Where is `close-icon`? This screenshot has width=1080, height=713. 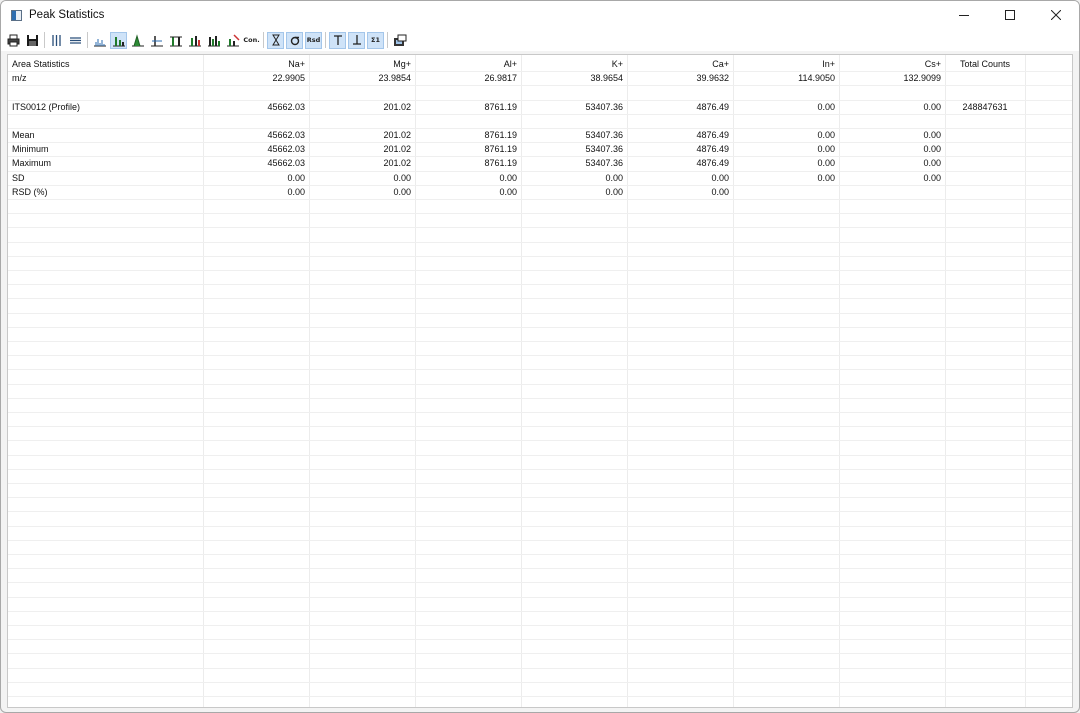 close-icon is located at coordinates (1056, 15).